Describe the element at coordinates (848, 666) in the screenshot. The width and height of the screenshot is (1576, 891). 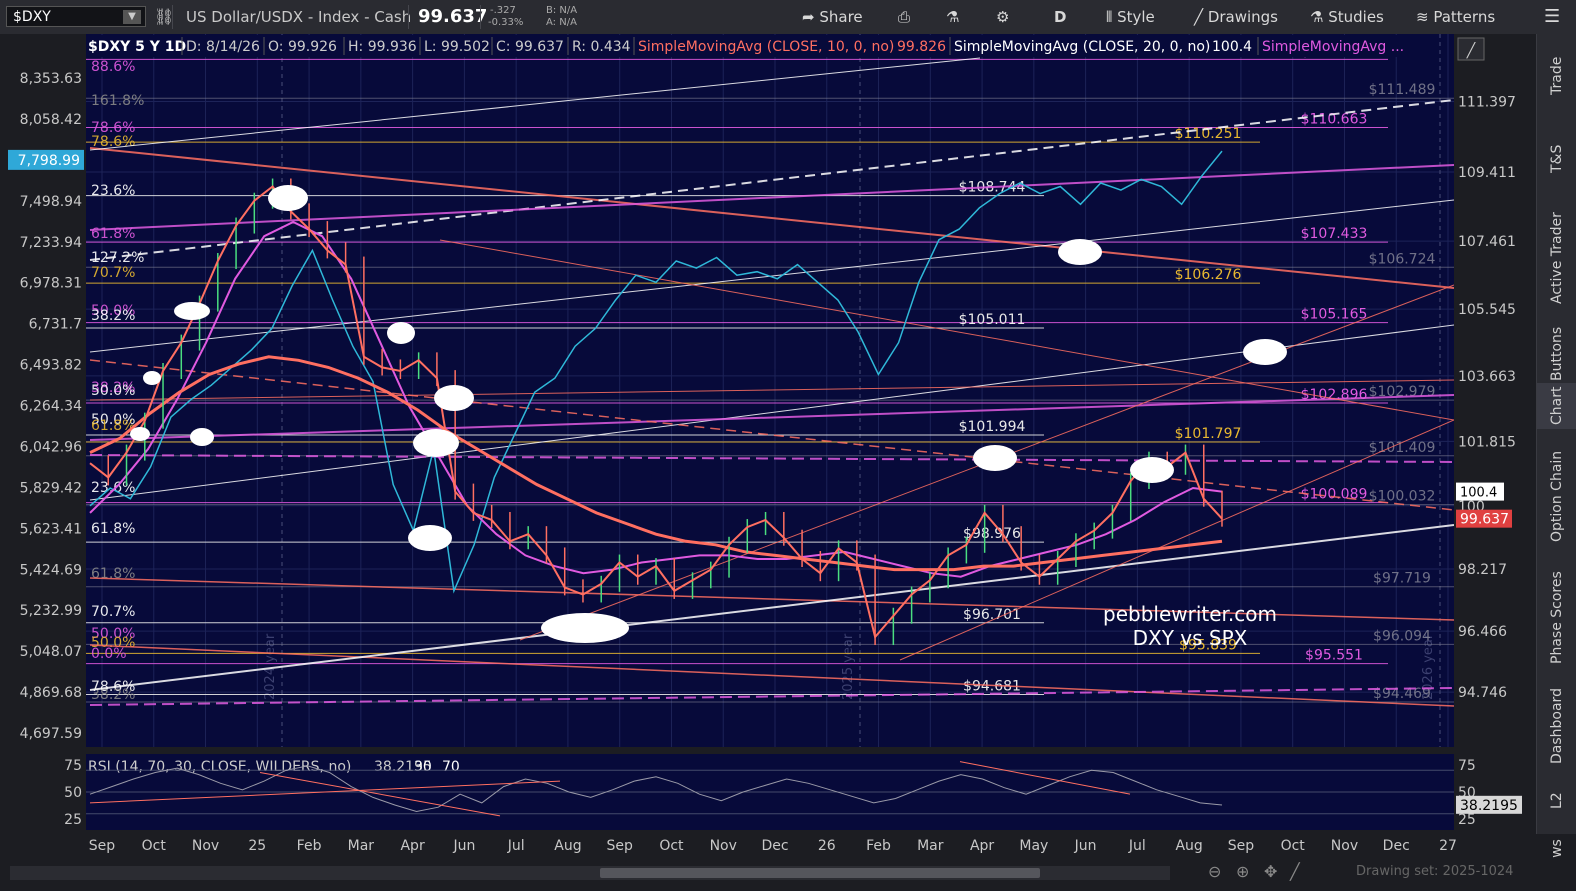
I see `year-label: 2025 year` at that location.